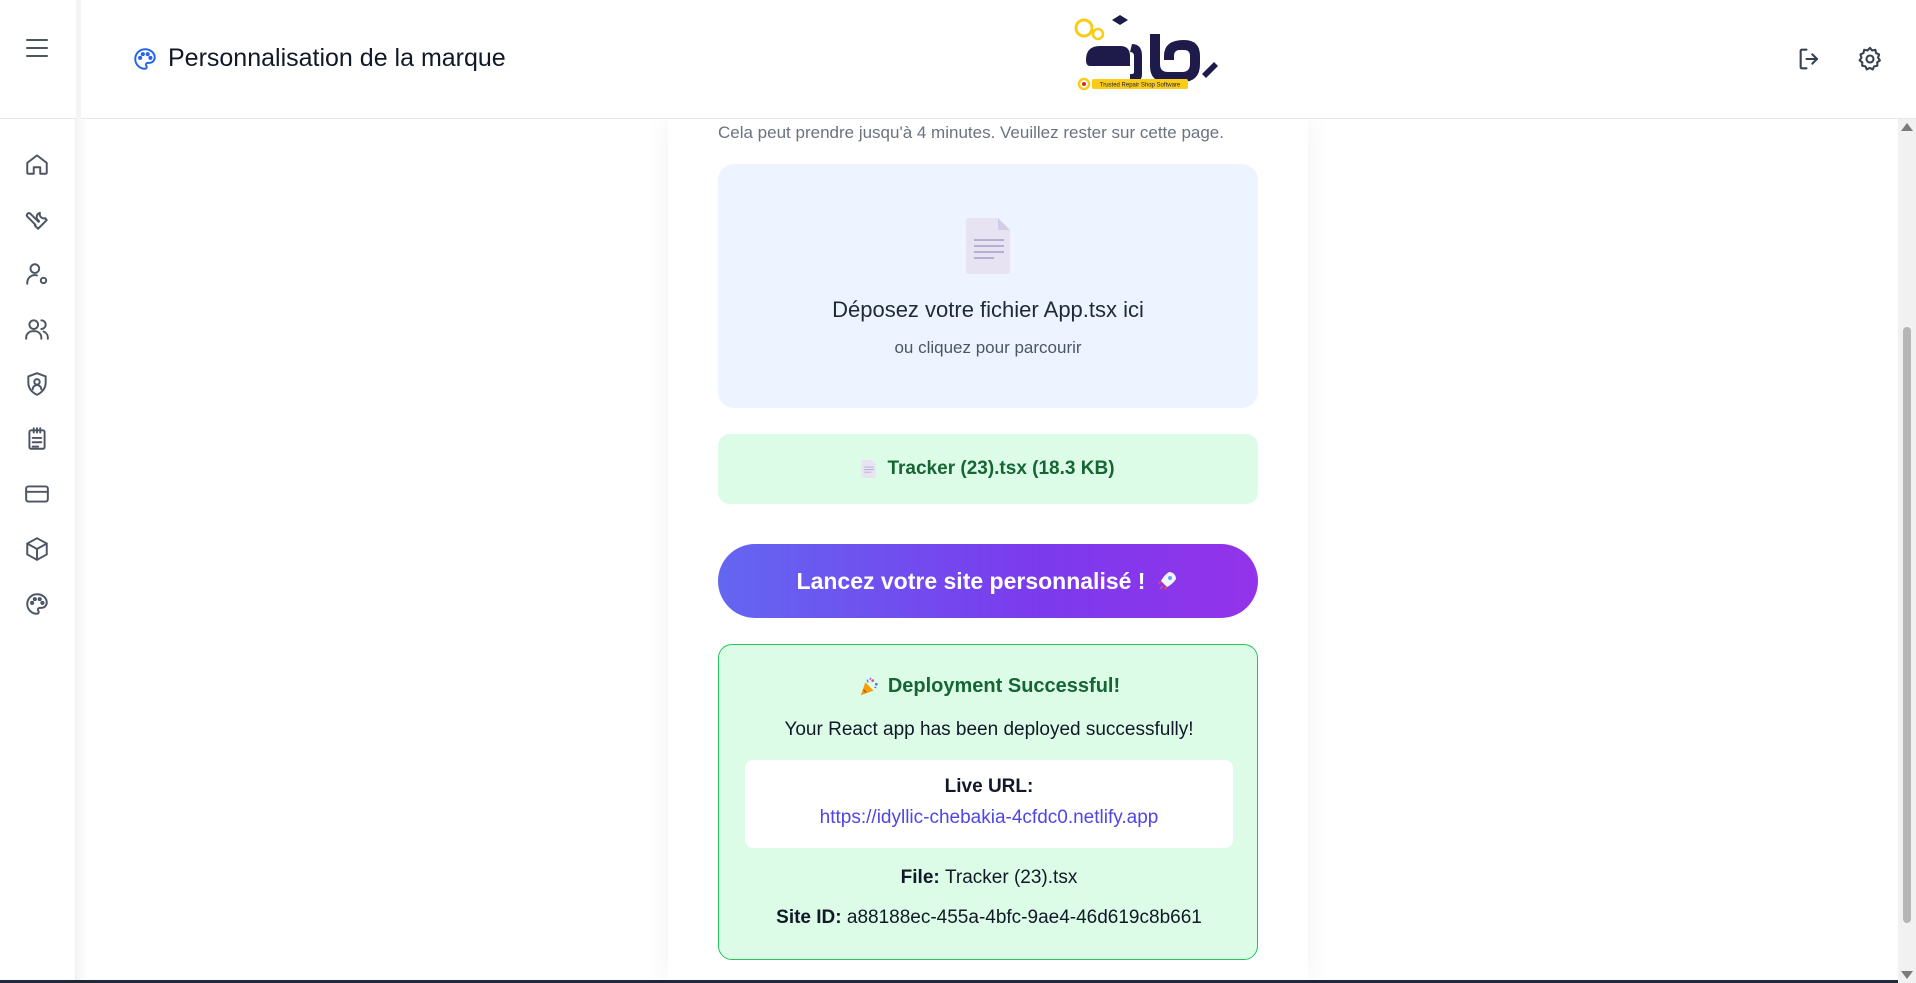 The height and width of the screenshot is (983, 1916). What do you see at coordinates (988, 246) in the screenshot?
I see `document-icon` at bounding box center [988, 246].